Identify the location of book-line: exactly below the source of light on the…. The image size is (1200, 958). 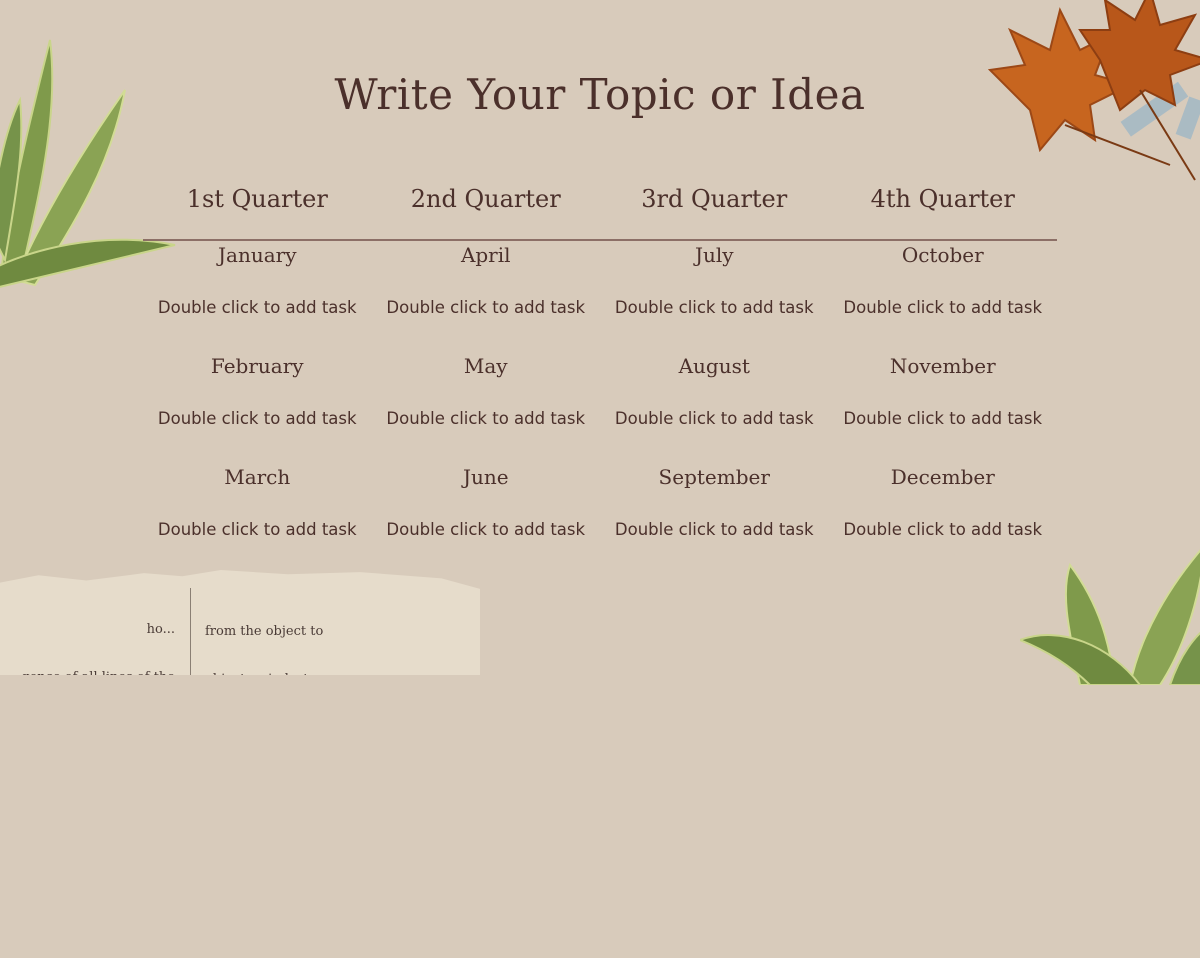
(345, 823).